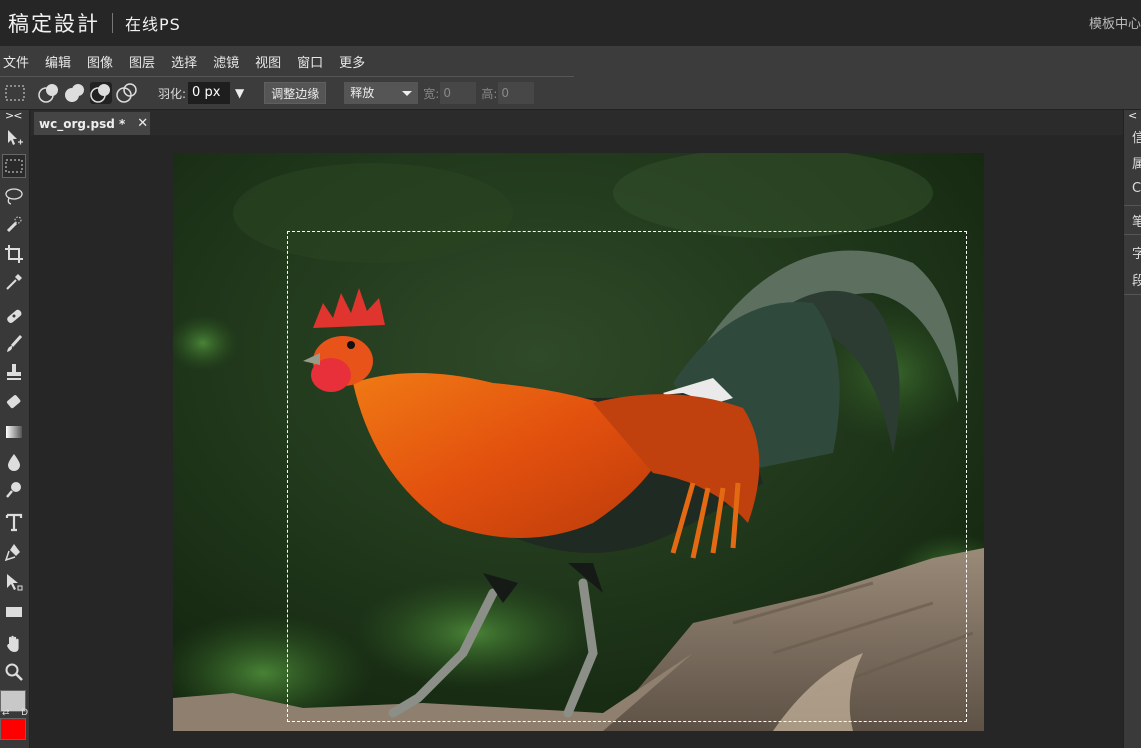 Image resolution: width=1141 pixels, height=748 pixels. Describe the element at coordinates (50, 23) in the screenshot. I see `brand-logo: 稿定設計` at that location.